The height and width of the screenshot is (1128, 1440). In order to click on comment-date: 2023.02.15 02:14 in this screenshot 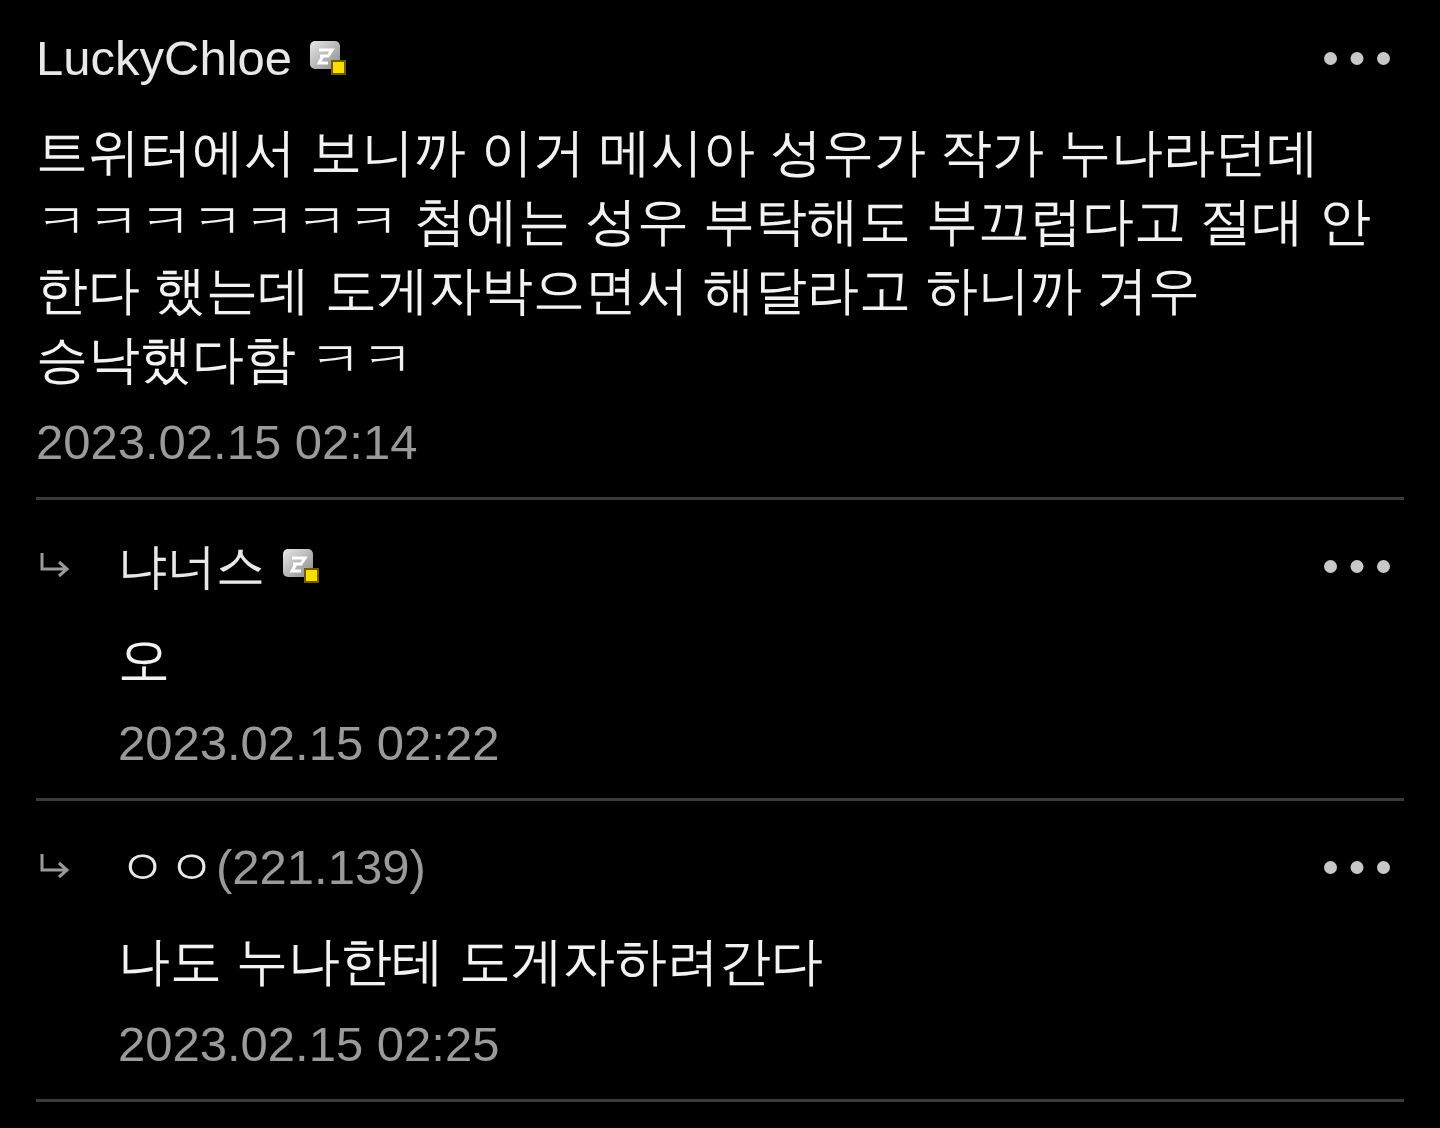, I will do `click(227, 442)`.